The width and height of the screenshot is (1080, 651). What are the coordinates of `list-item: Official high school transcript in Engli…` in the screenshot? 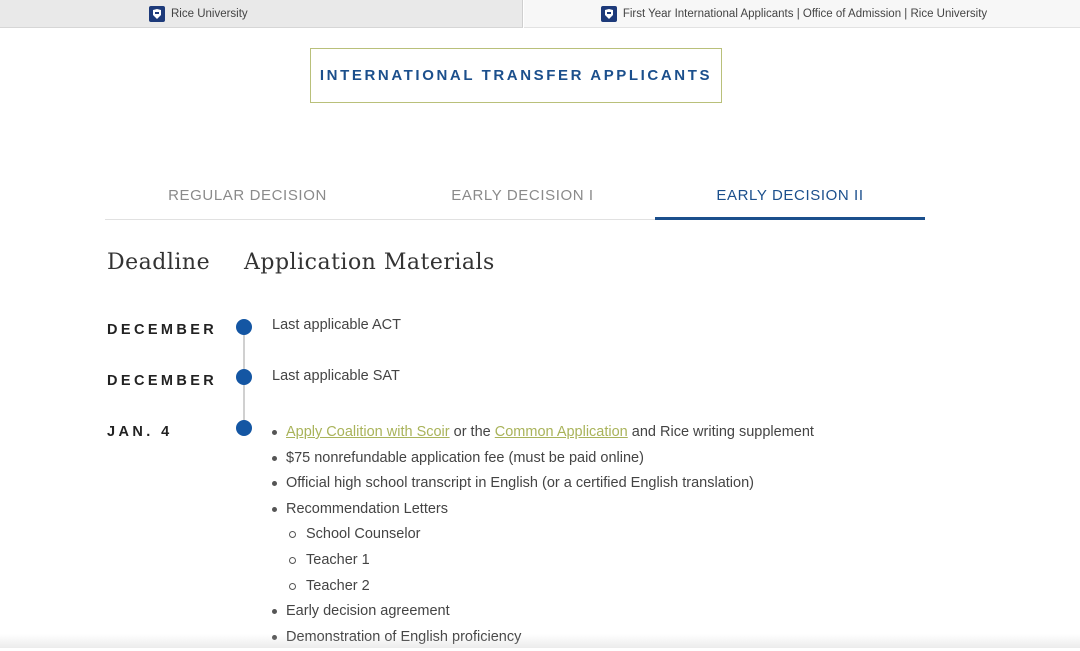 It's located at (543, 485).